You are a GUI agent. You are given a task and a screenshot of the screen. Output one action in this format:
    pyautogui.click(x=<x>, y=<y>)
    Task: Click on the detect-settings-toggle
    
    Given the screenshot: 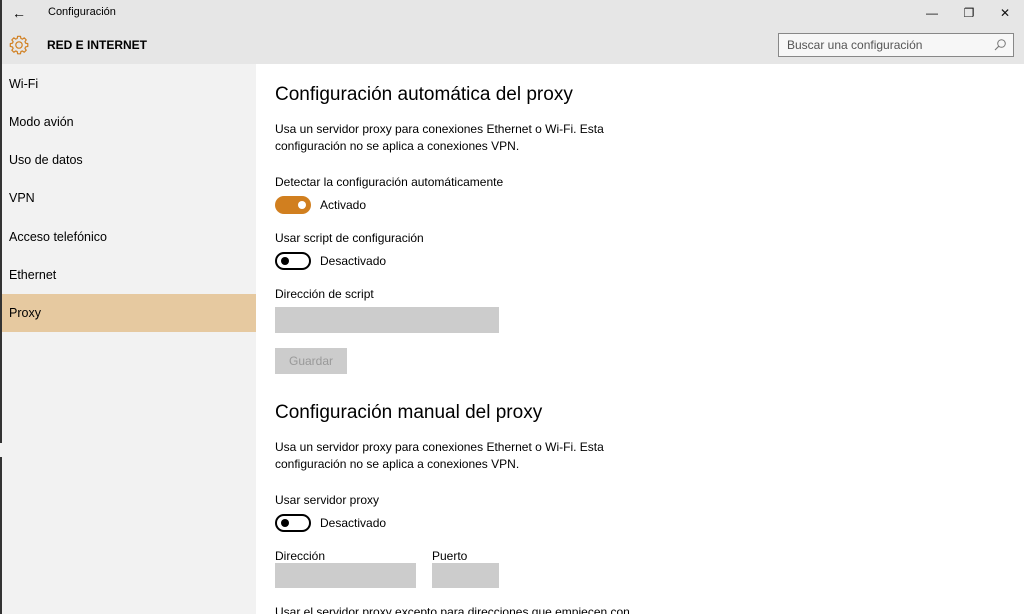 What is the action you would take?
    pyautogui.click(x=293, y=205)
    